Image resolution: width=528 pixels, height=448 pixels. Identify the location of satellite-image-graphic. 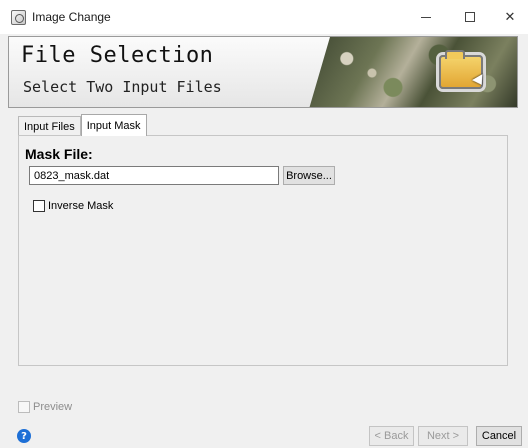
(413, 72).